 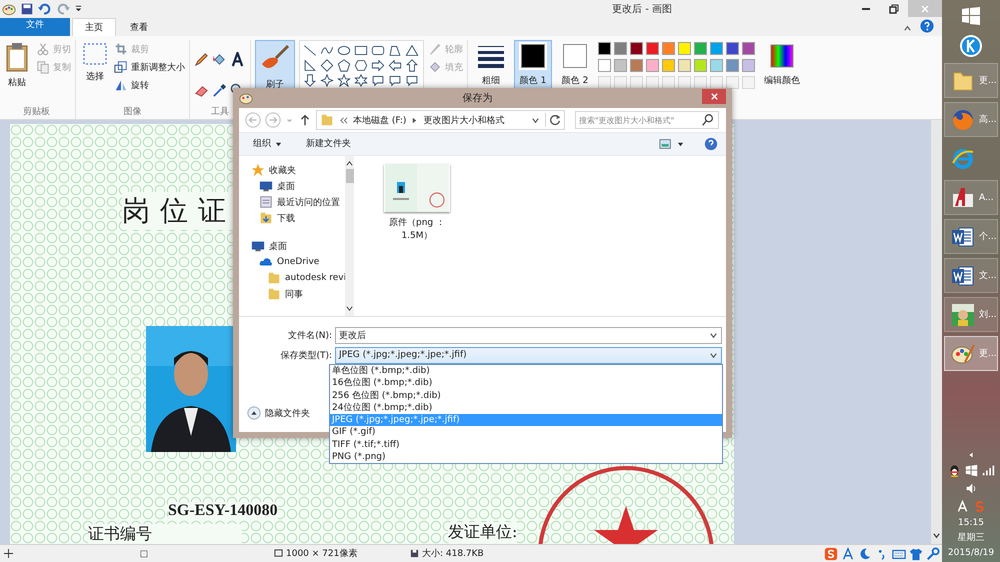 What do you see at coordinates (954, 470) in the screenshot?
I see `penguin-icon` at bounding box center [954, 470].